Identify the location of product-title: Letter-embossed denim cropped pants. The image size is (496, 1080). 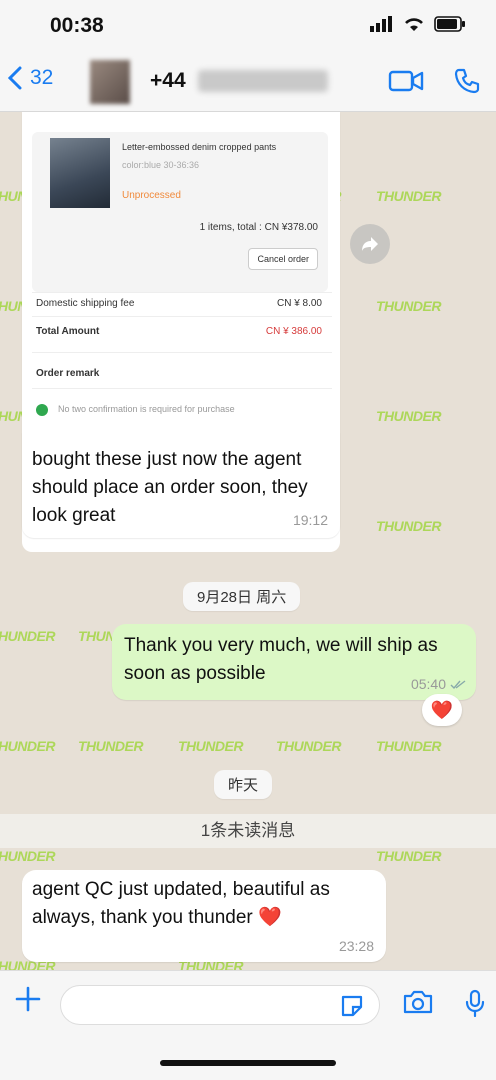
(199, 147).